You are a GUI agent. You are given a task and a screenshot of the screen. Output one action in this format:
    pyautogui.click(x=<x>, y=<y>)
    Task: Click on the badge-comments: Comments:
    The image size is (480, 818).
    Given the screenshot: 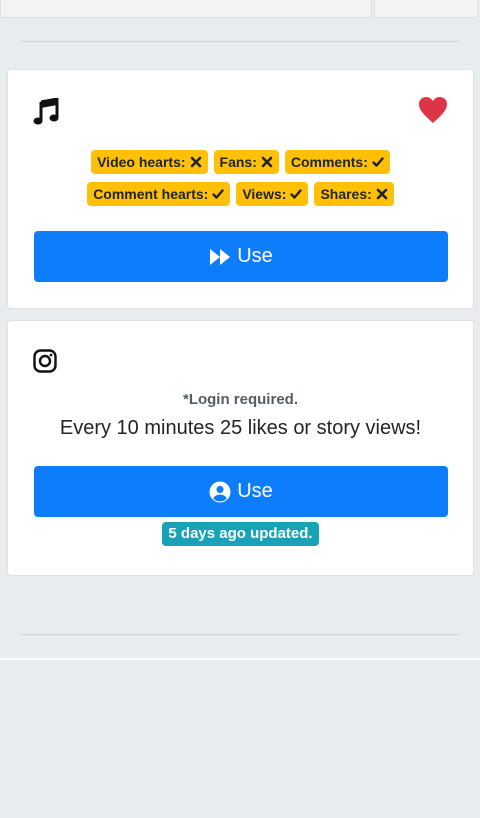 What is the action you would take?
    pyautogui.click(x=337, y=162)
    